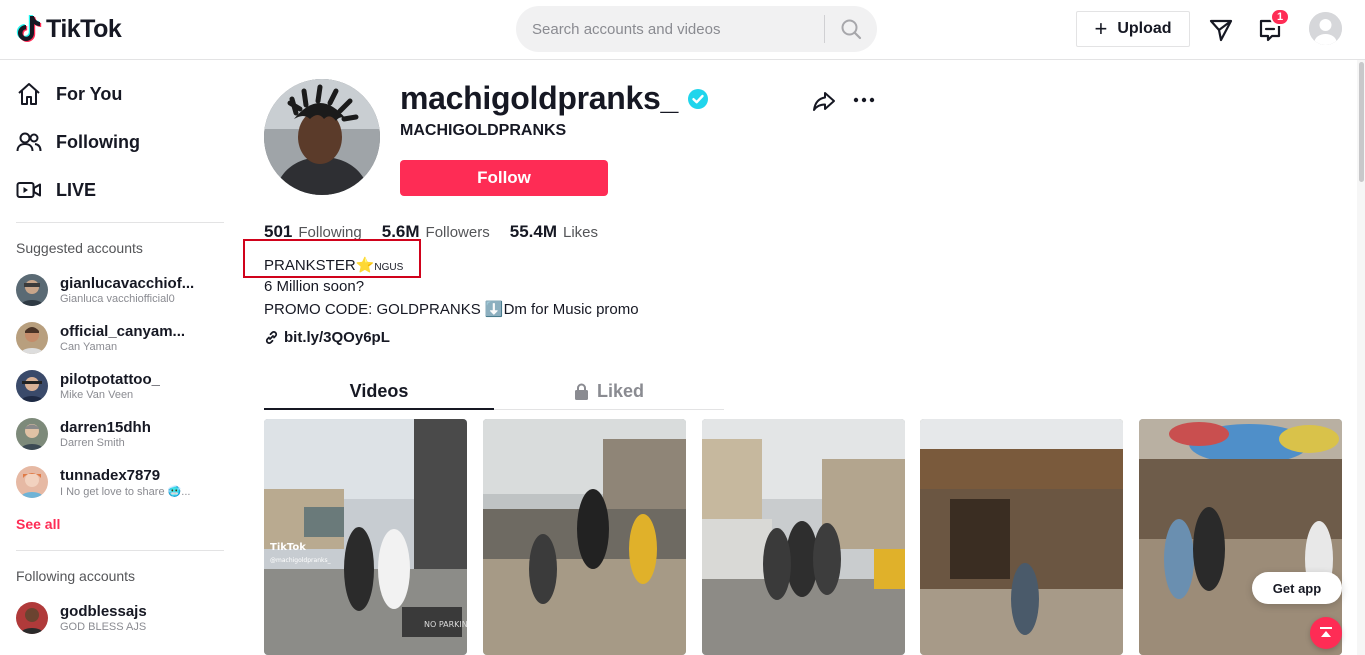 The image size is (1365, 655). Describe the element at coordinates (89, 347) in the screenshot. I see `account-name: Can Yaman` at that location.